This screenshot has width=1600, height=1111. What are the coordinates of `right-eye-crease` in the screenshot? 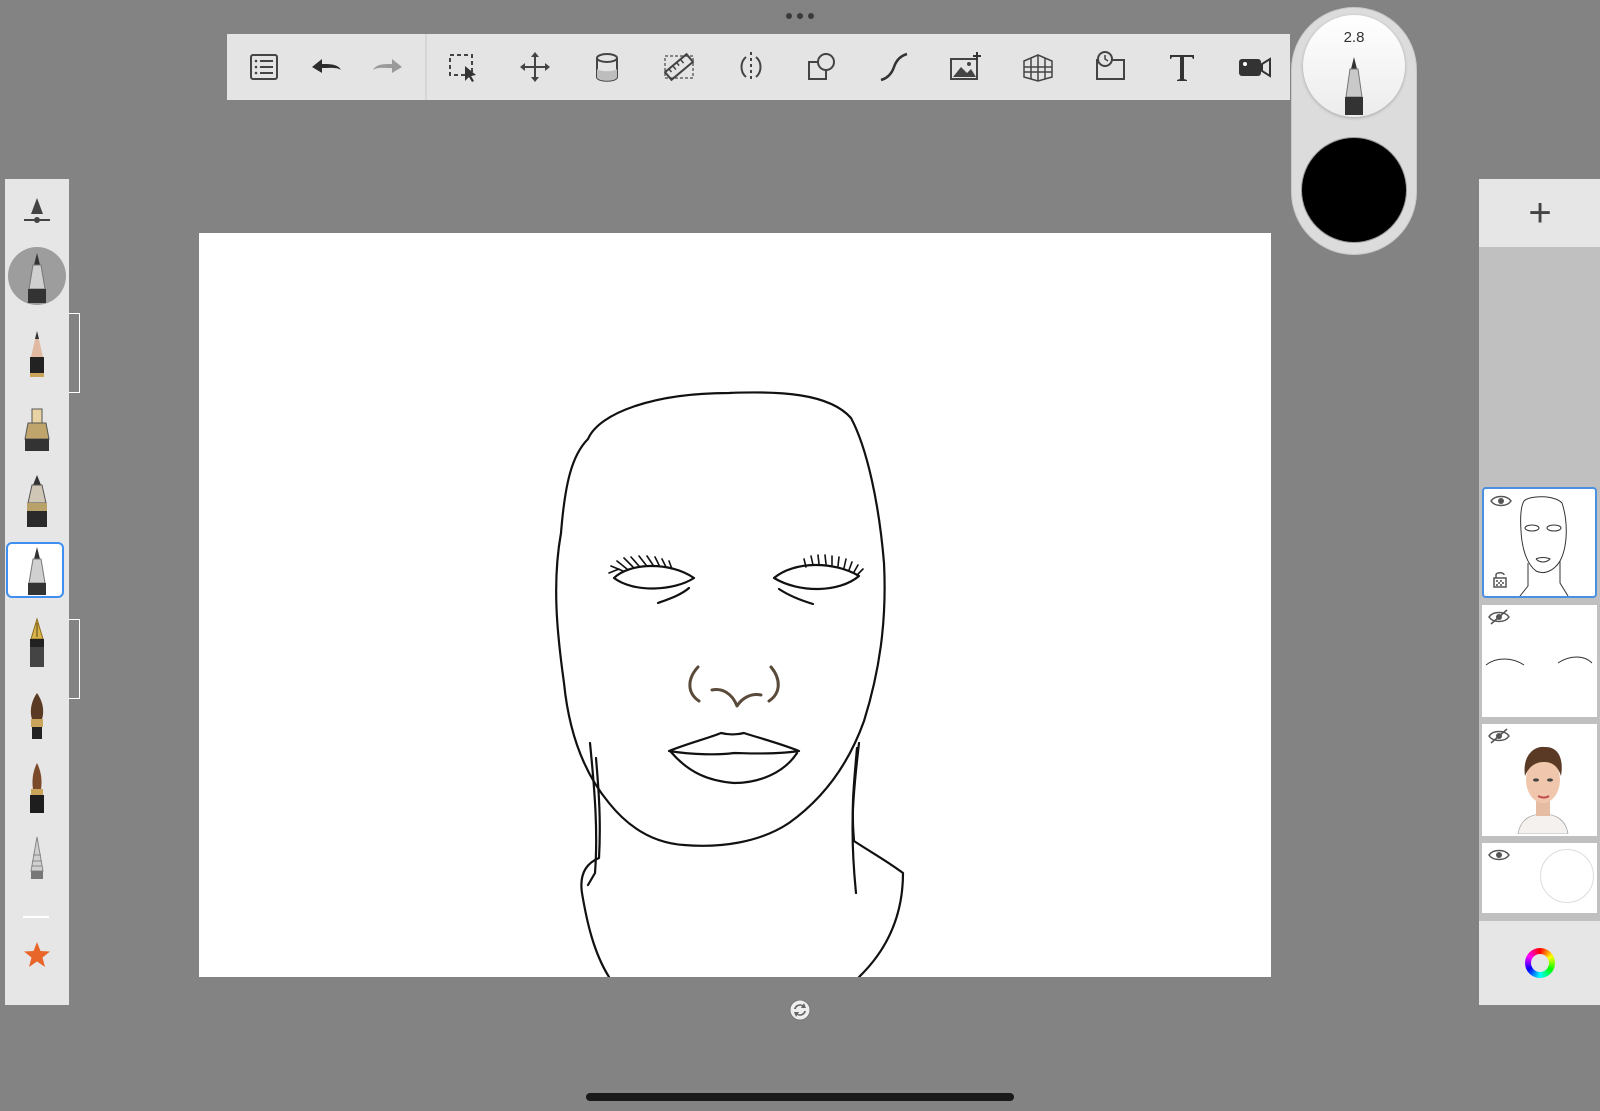 It's located at (796, 596).